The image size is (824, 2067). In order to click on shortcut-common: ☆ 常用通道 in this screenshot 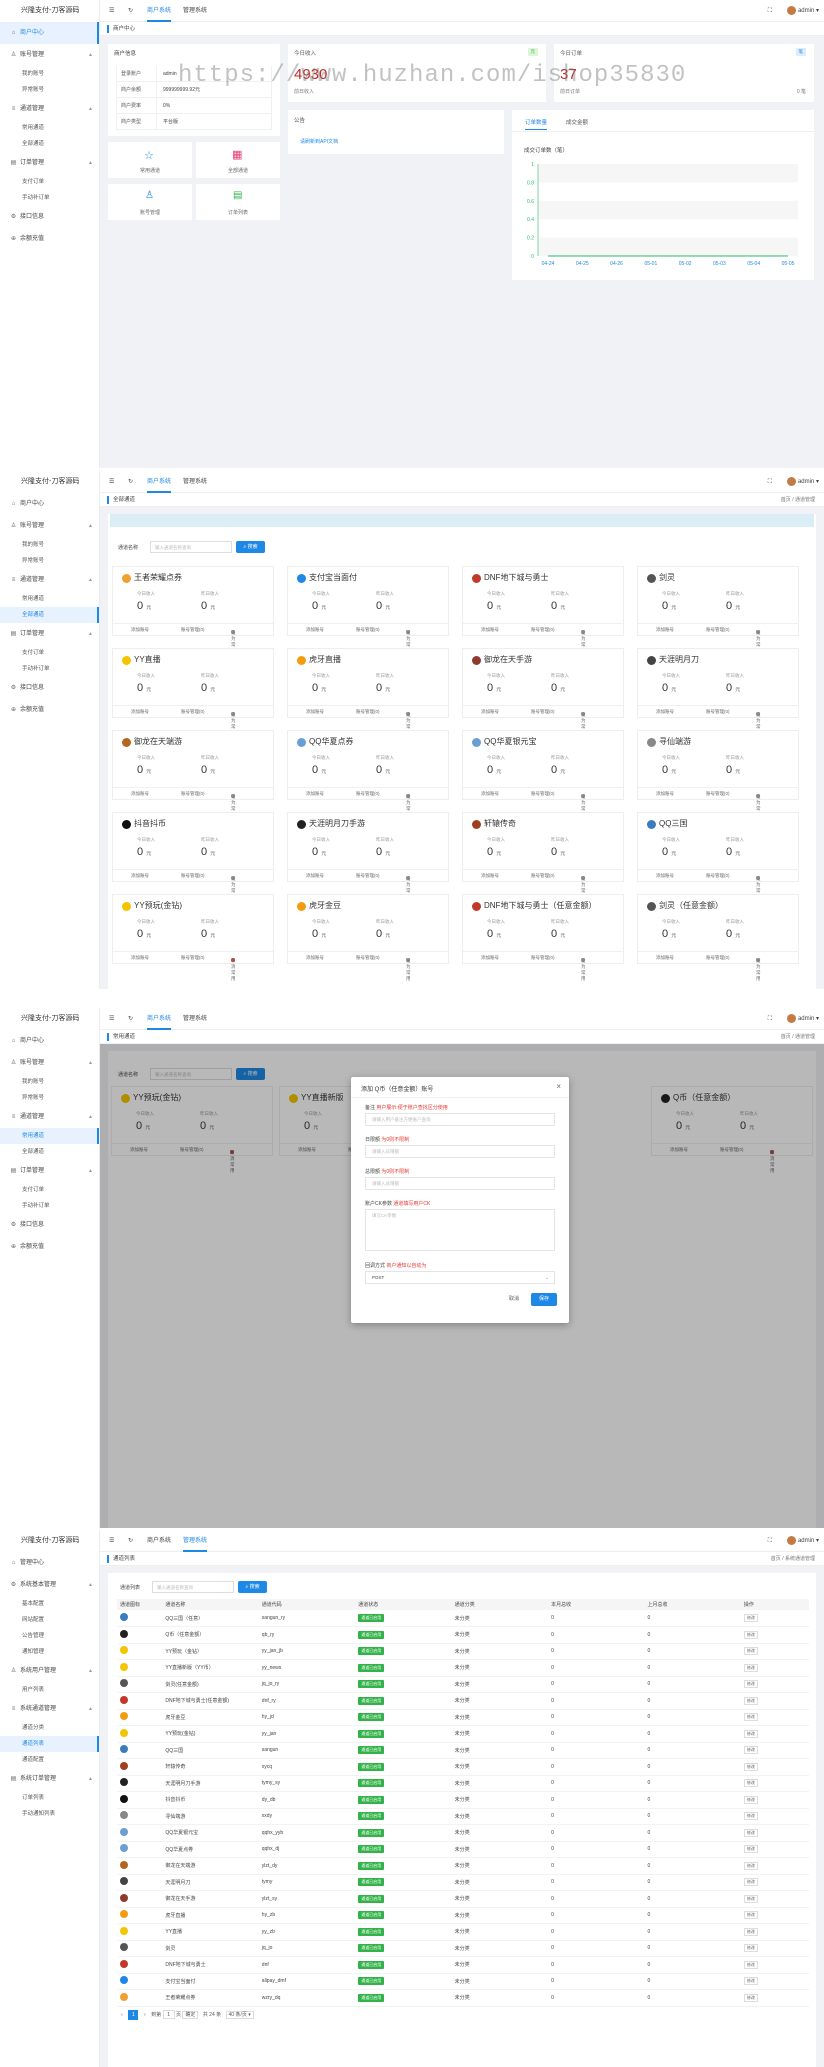, I will do `click(150, 160)`.